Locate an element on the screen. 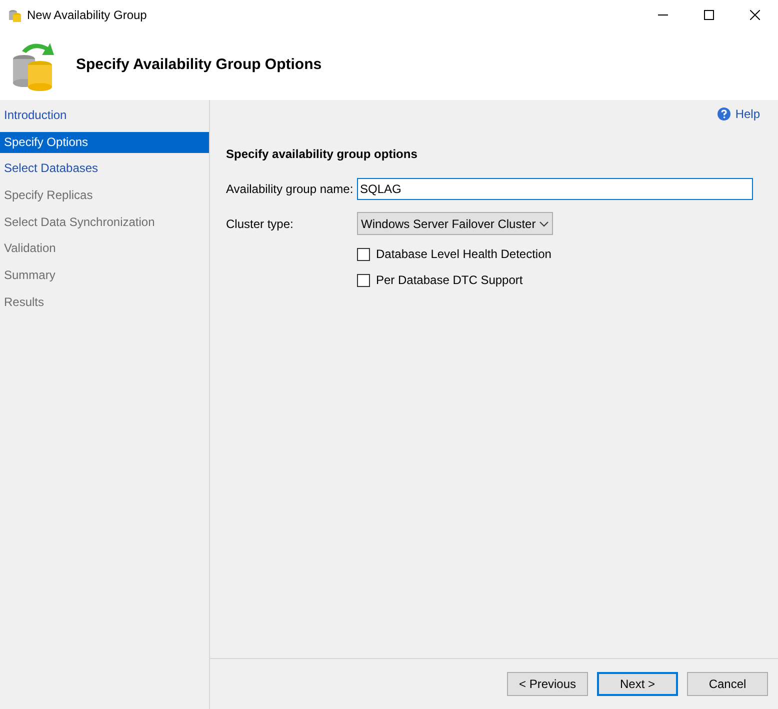  name-input-field: SQLAG is located at coordinates (555, 189).